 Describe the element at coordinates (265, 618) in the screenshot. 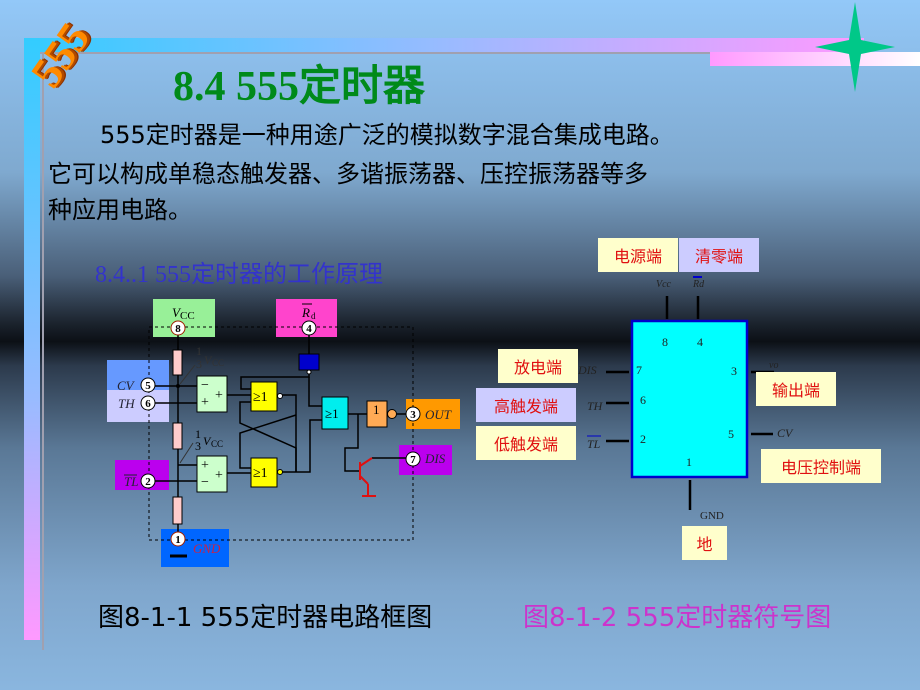

I see `caption-circuit: 图8-1-1 555定时器电路框图` at that location.